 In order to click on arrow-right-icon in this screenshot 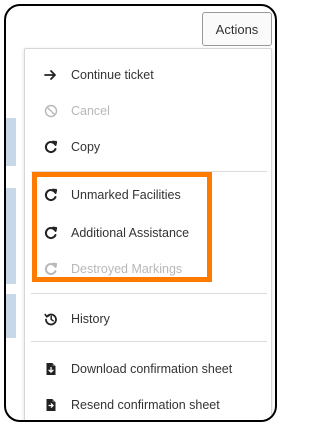, I will do `click(51, 75)`.